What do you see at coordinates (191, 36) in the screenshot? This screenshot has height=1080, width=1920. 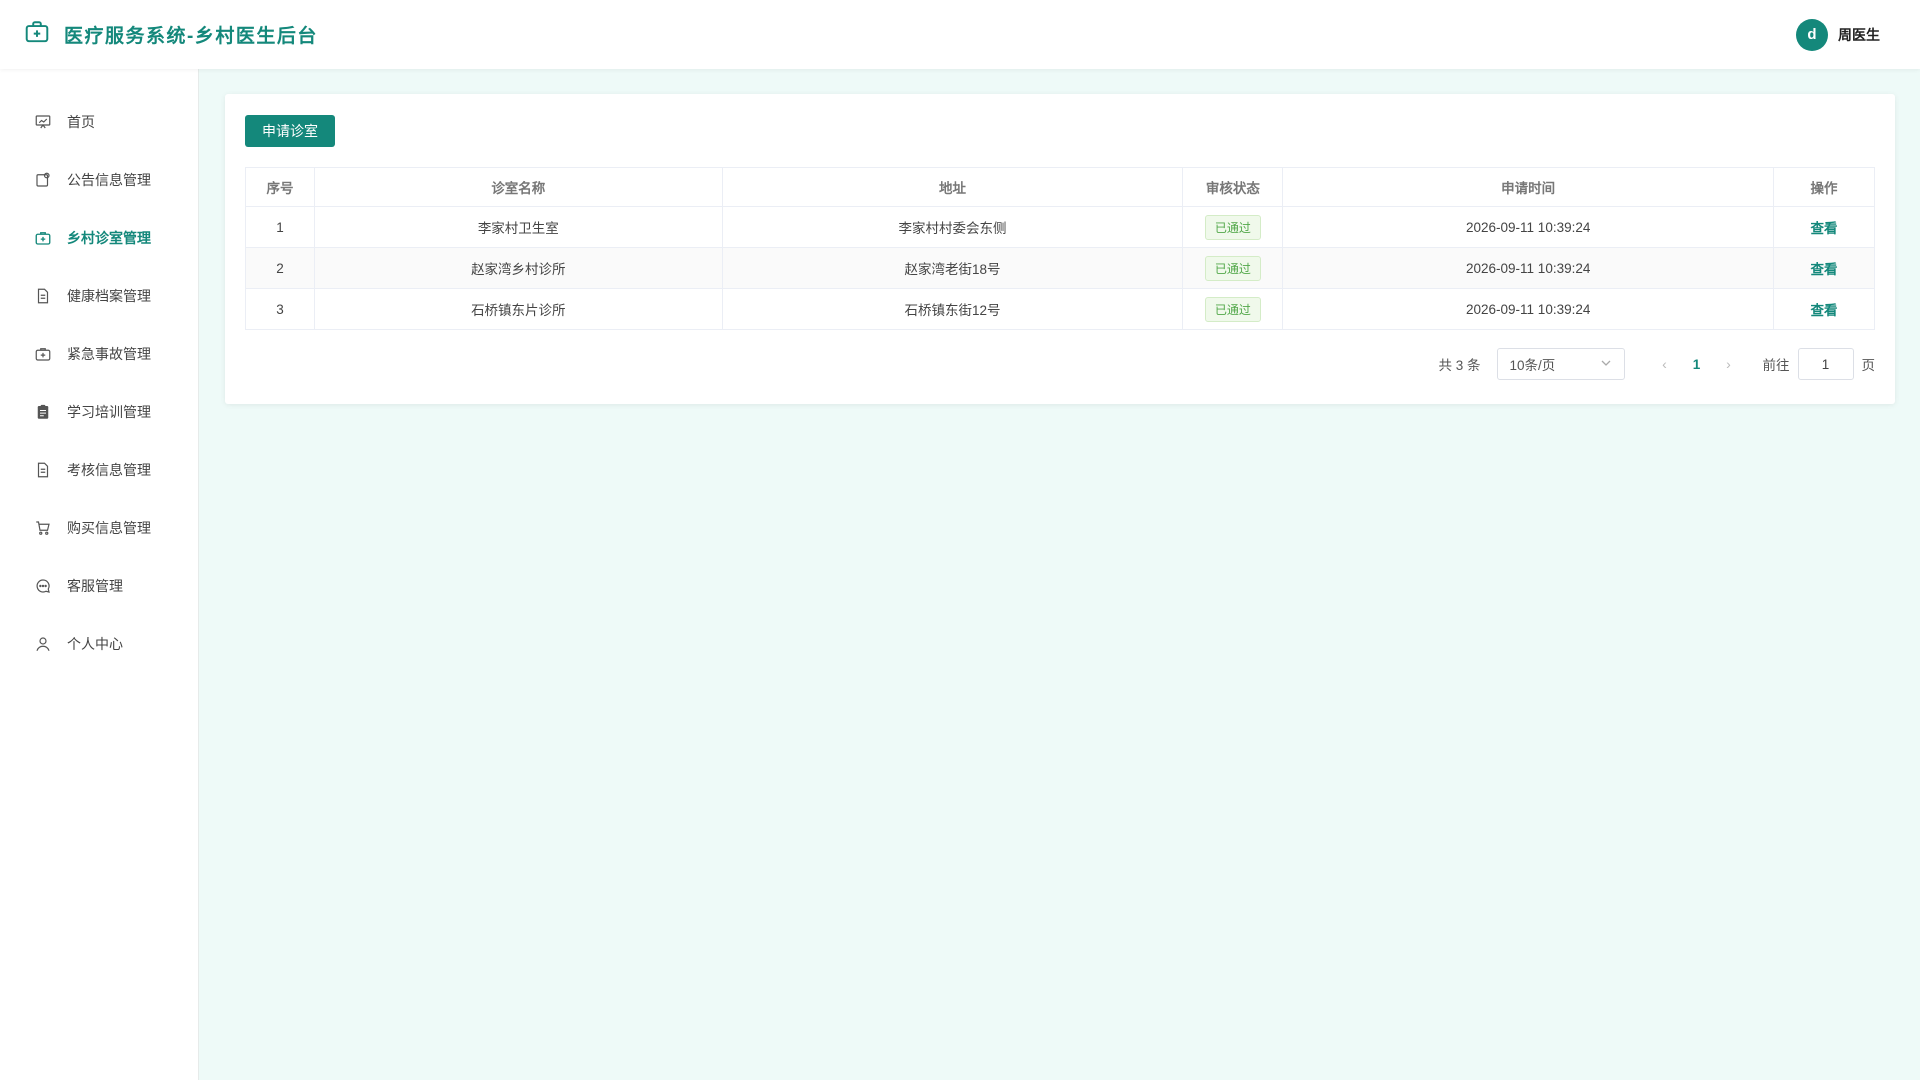 I see `app-title: 医疗服务系统-乡村医生后台` at bounding box center [191, 36].